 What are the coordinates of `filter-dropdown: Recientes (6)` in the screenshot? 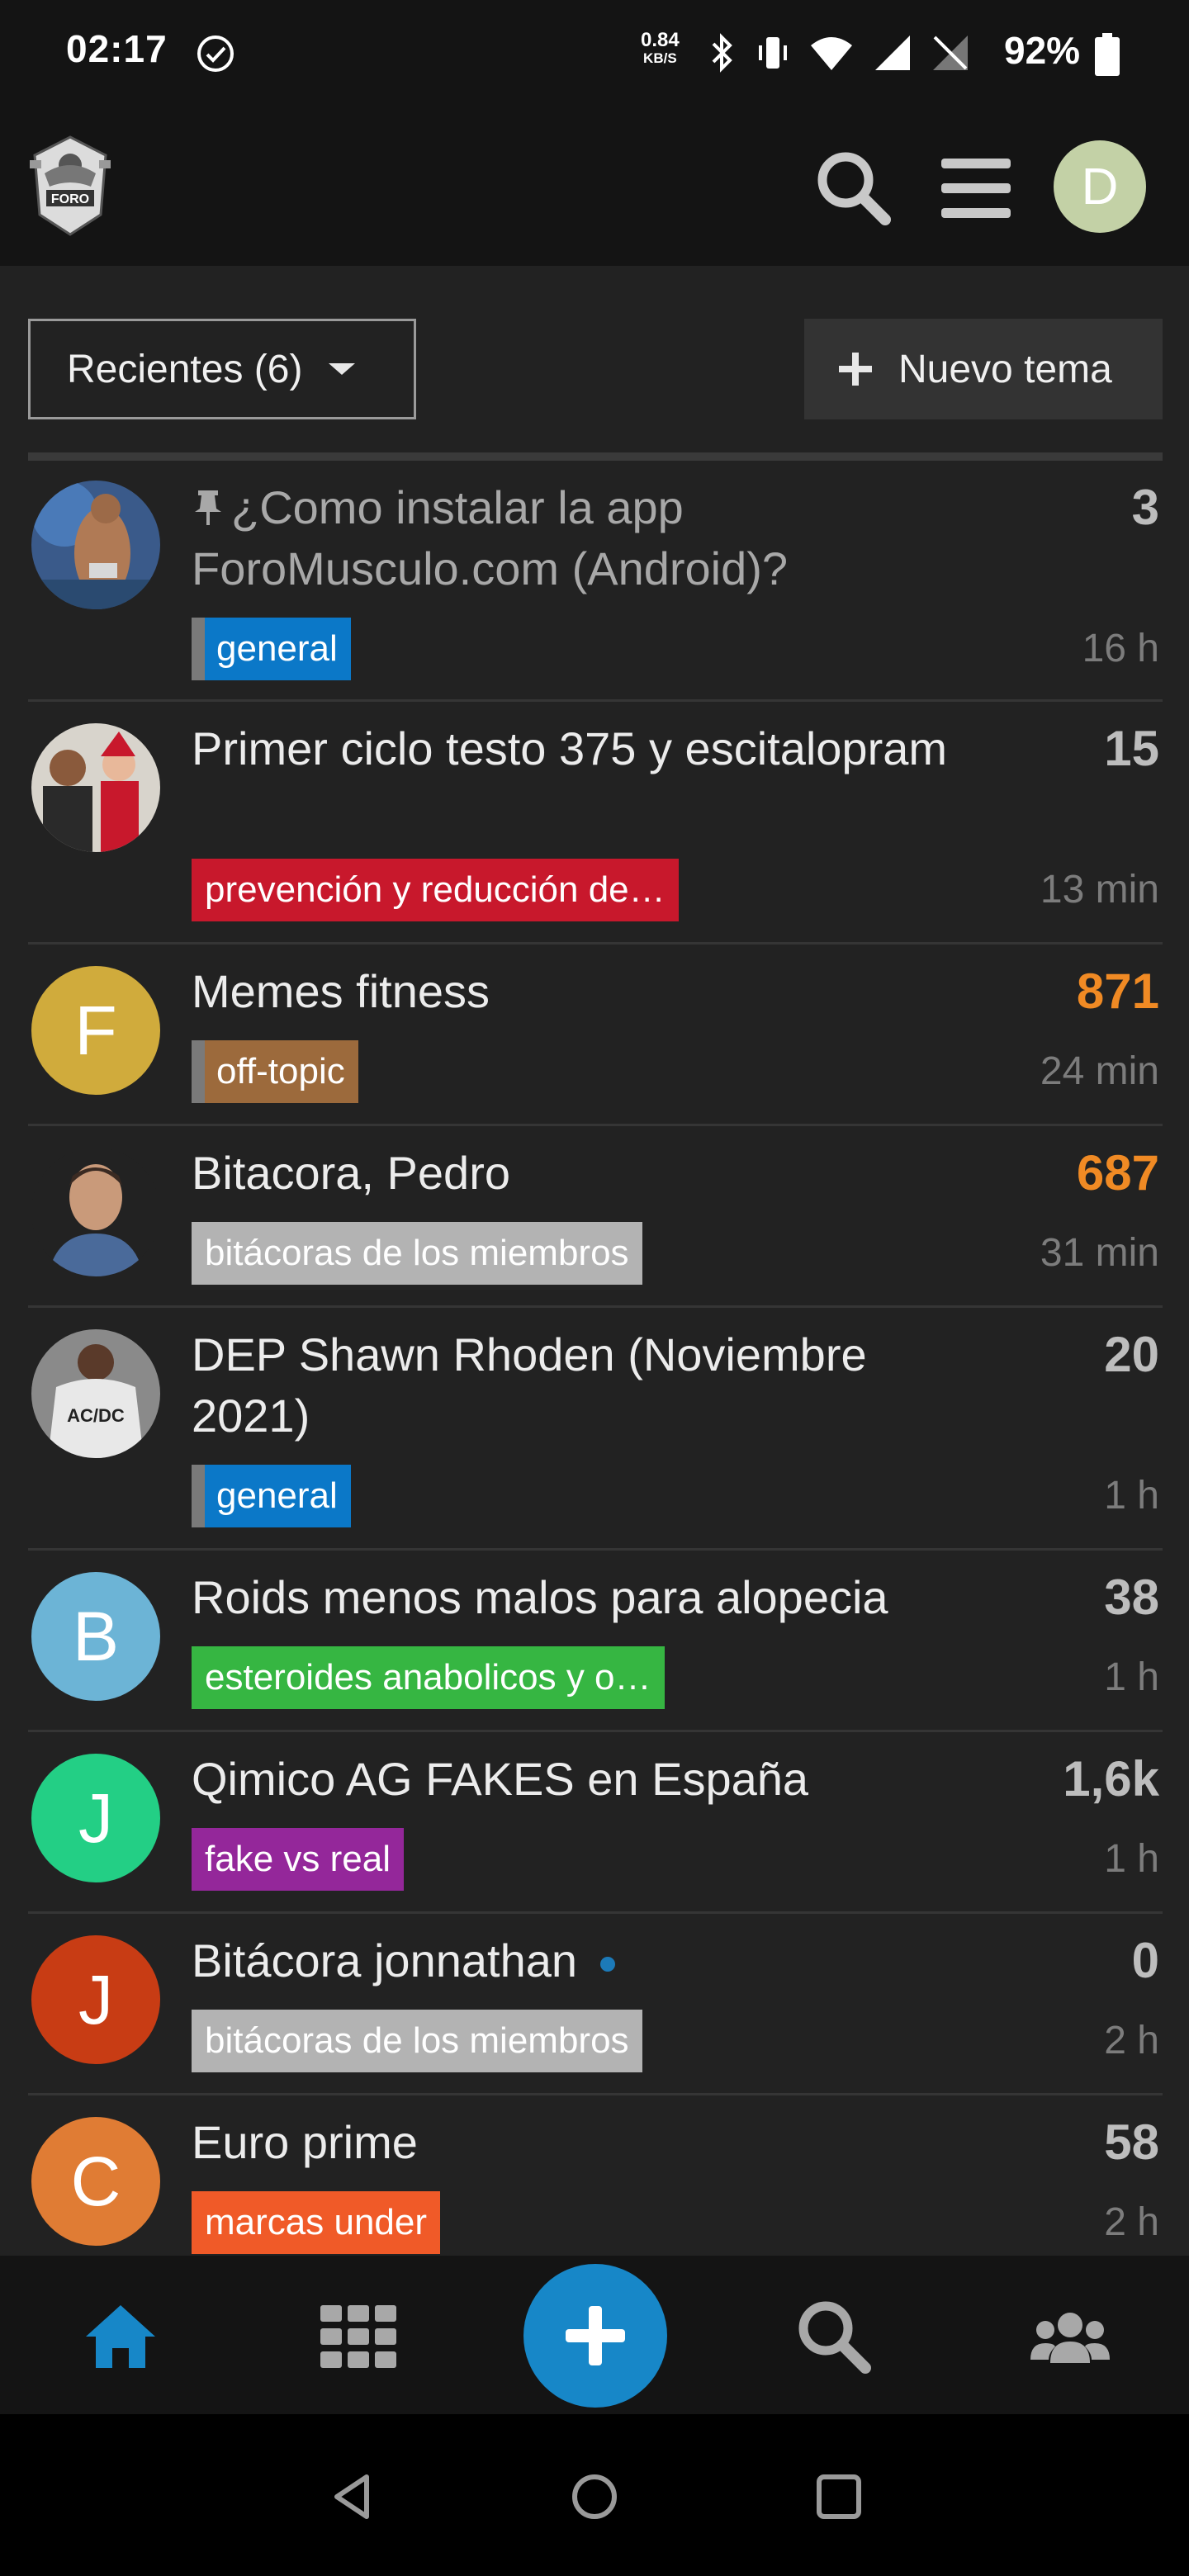 It's located at (222, 369).